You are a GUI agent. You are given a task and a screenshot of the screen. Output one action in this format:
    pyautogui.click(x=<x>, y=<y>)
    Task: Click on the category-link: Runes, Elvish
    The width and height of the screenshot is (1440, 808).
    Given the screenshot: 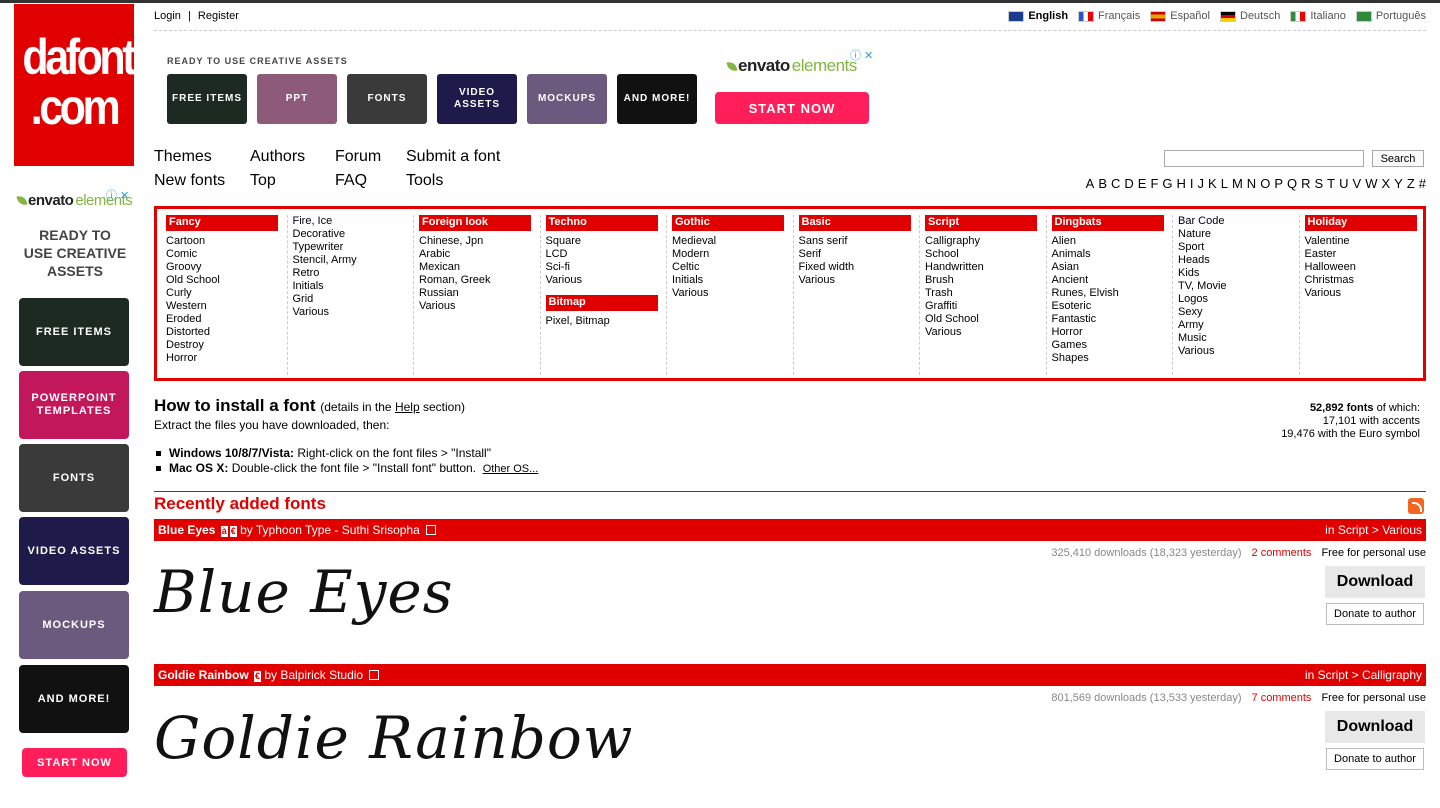 What is the action you would take?
    pyautogui.click(x=1112, y=293)
    